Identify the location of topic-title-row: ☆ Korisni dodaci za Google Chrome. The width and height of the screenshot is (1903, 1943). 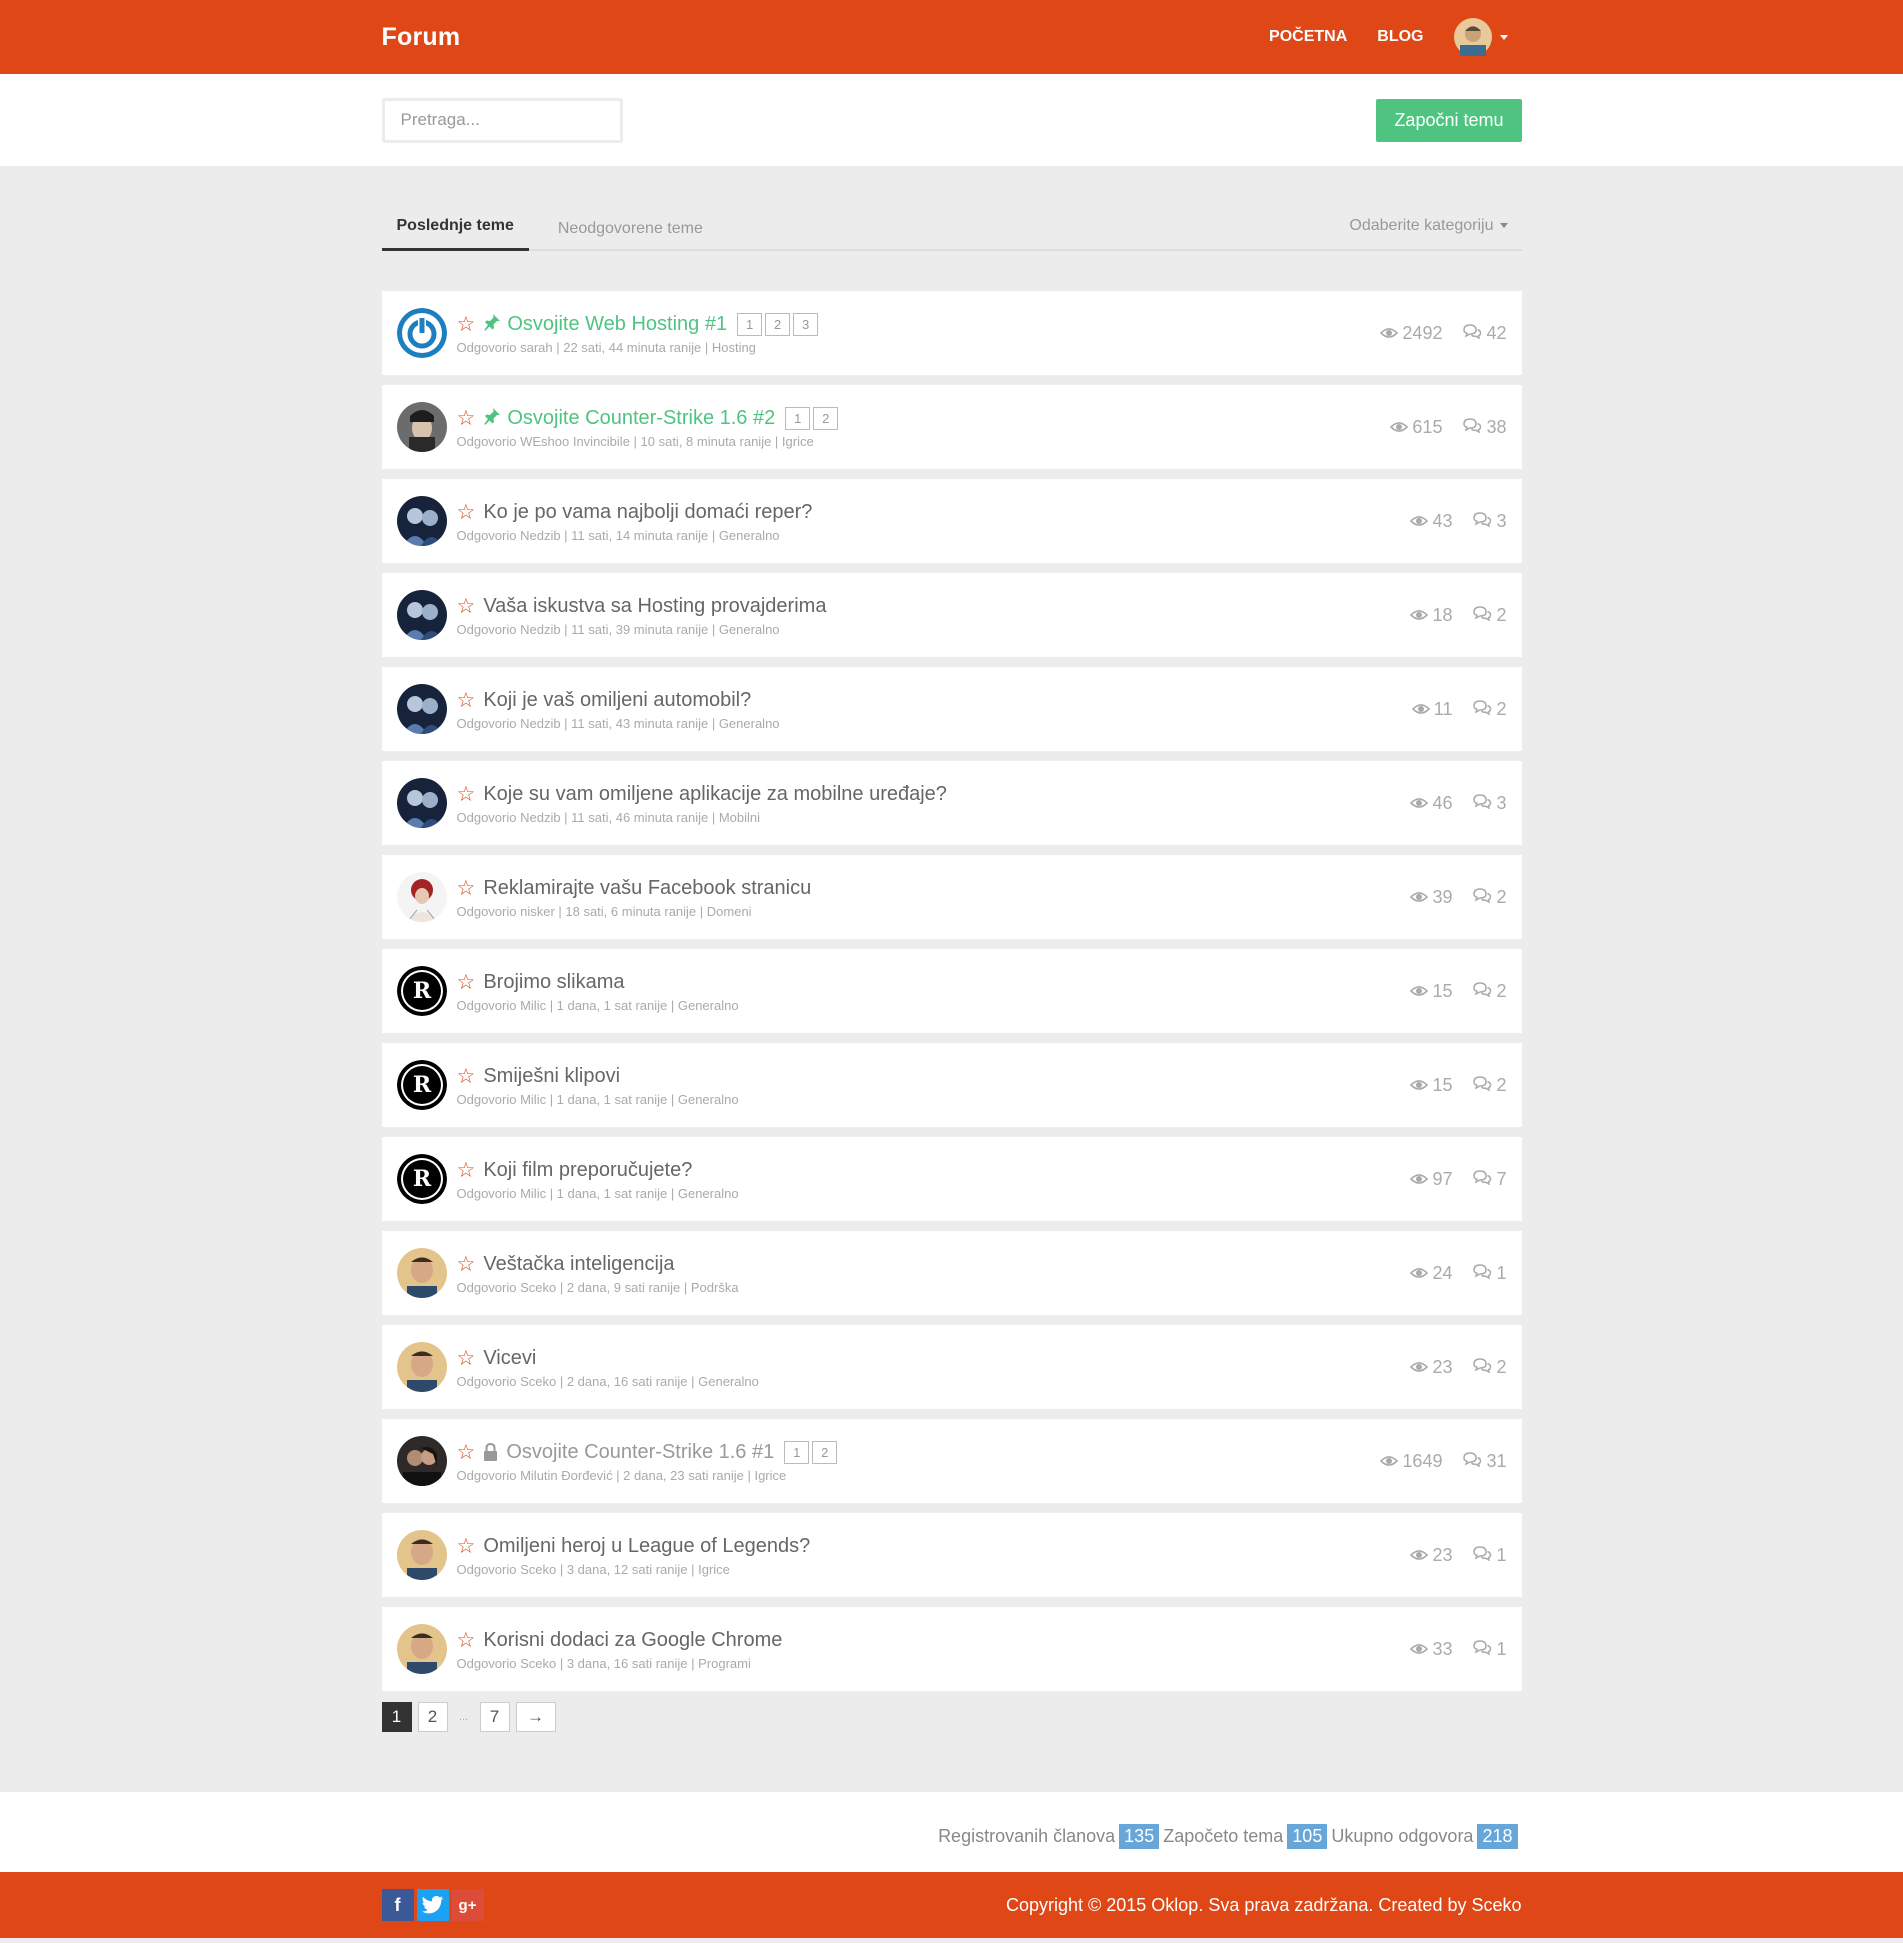
(934, 1640).